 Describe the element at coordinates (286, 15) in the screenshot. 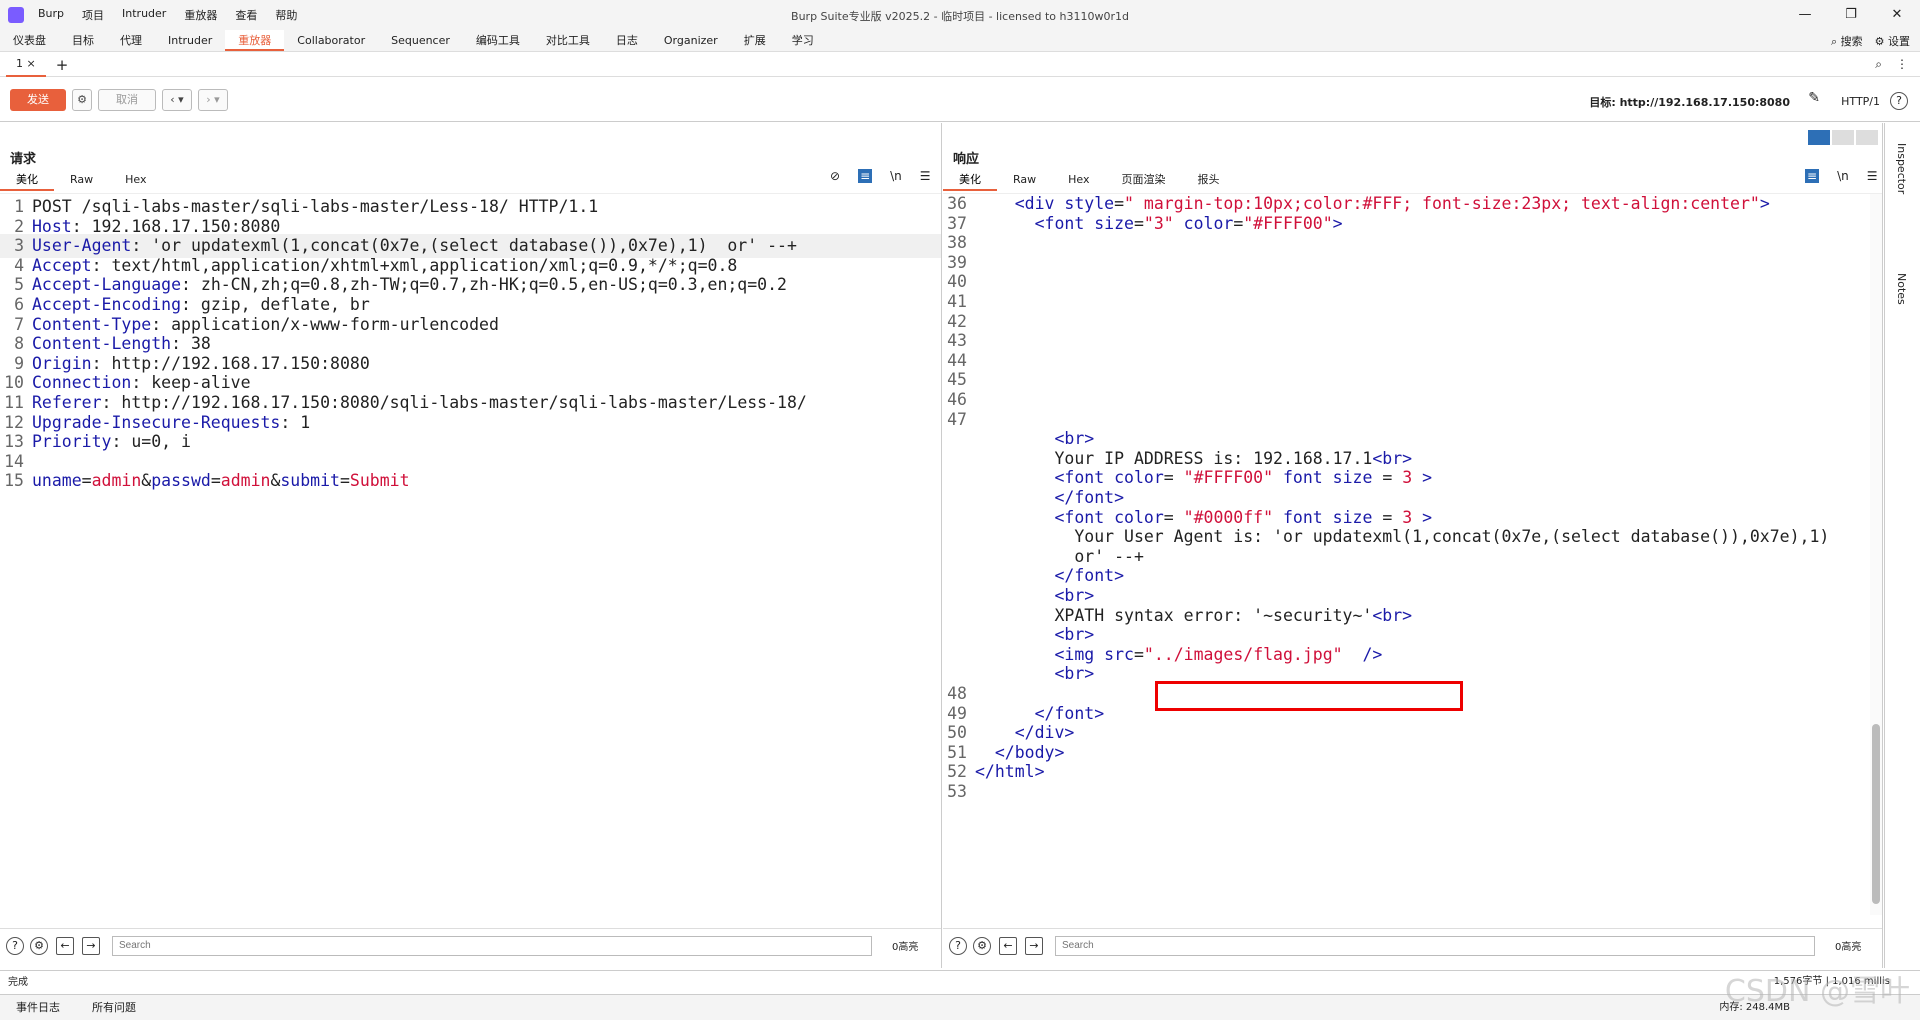

I see `menu-item: 帮助` at that location.